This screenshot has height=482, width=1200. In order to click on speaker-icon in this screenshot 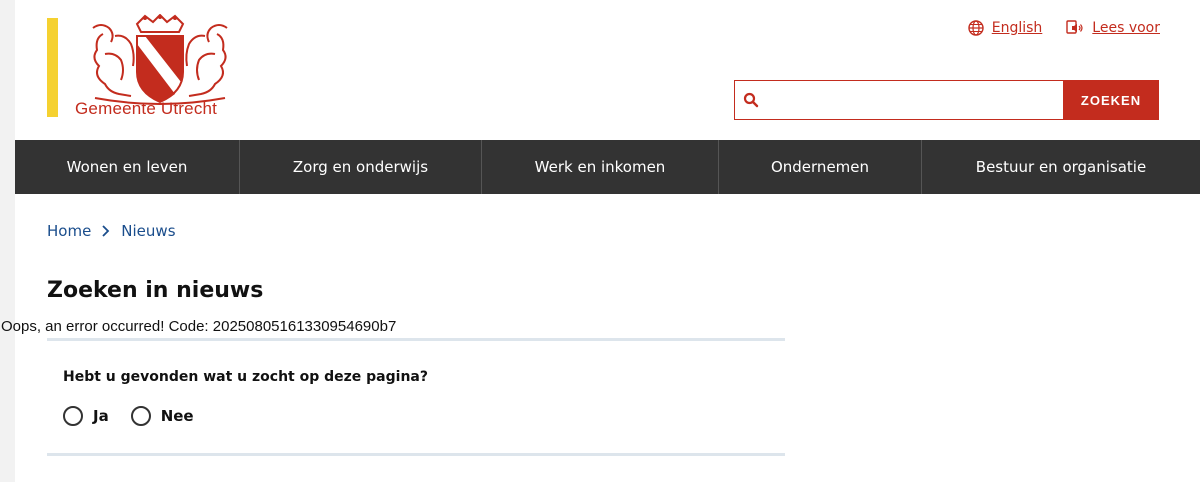, I will do `click(1074, 27)`.